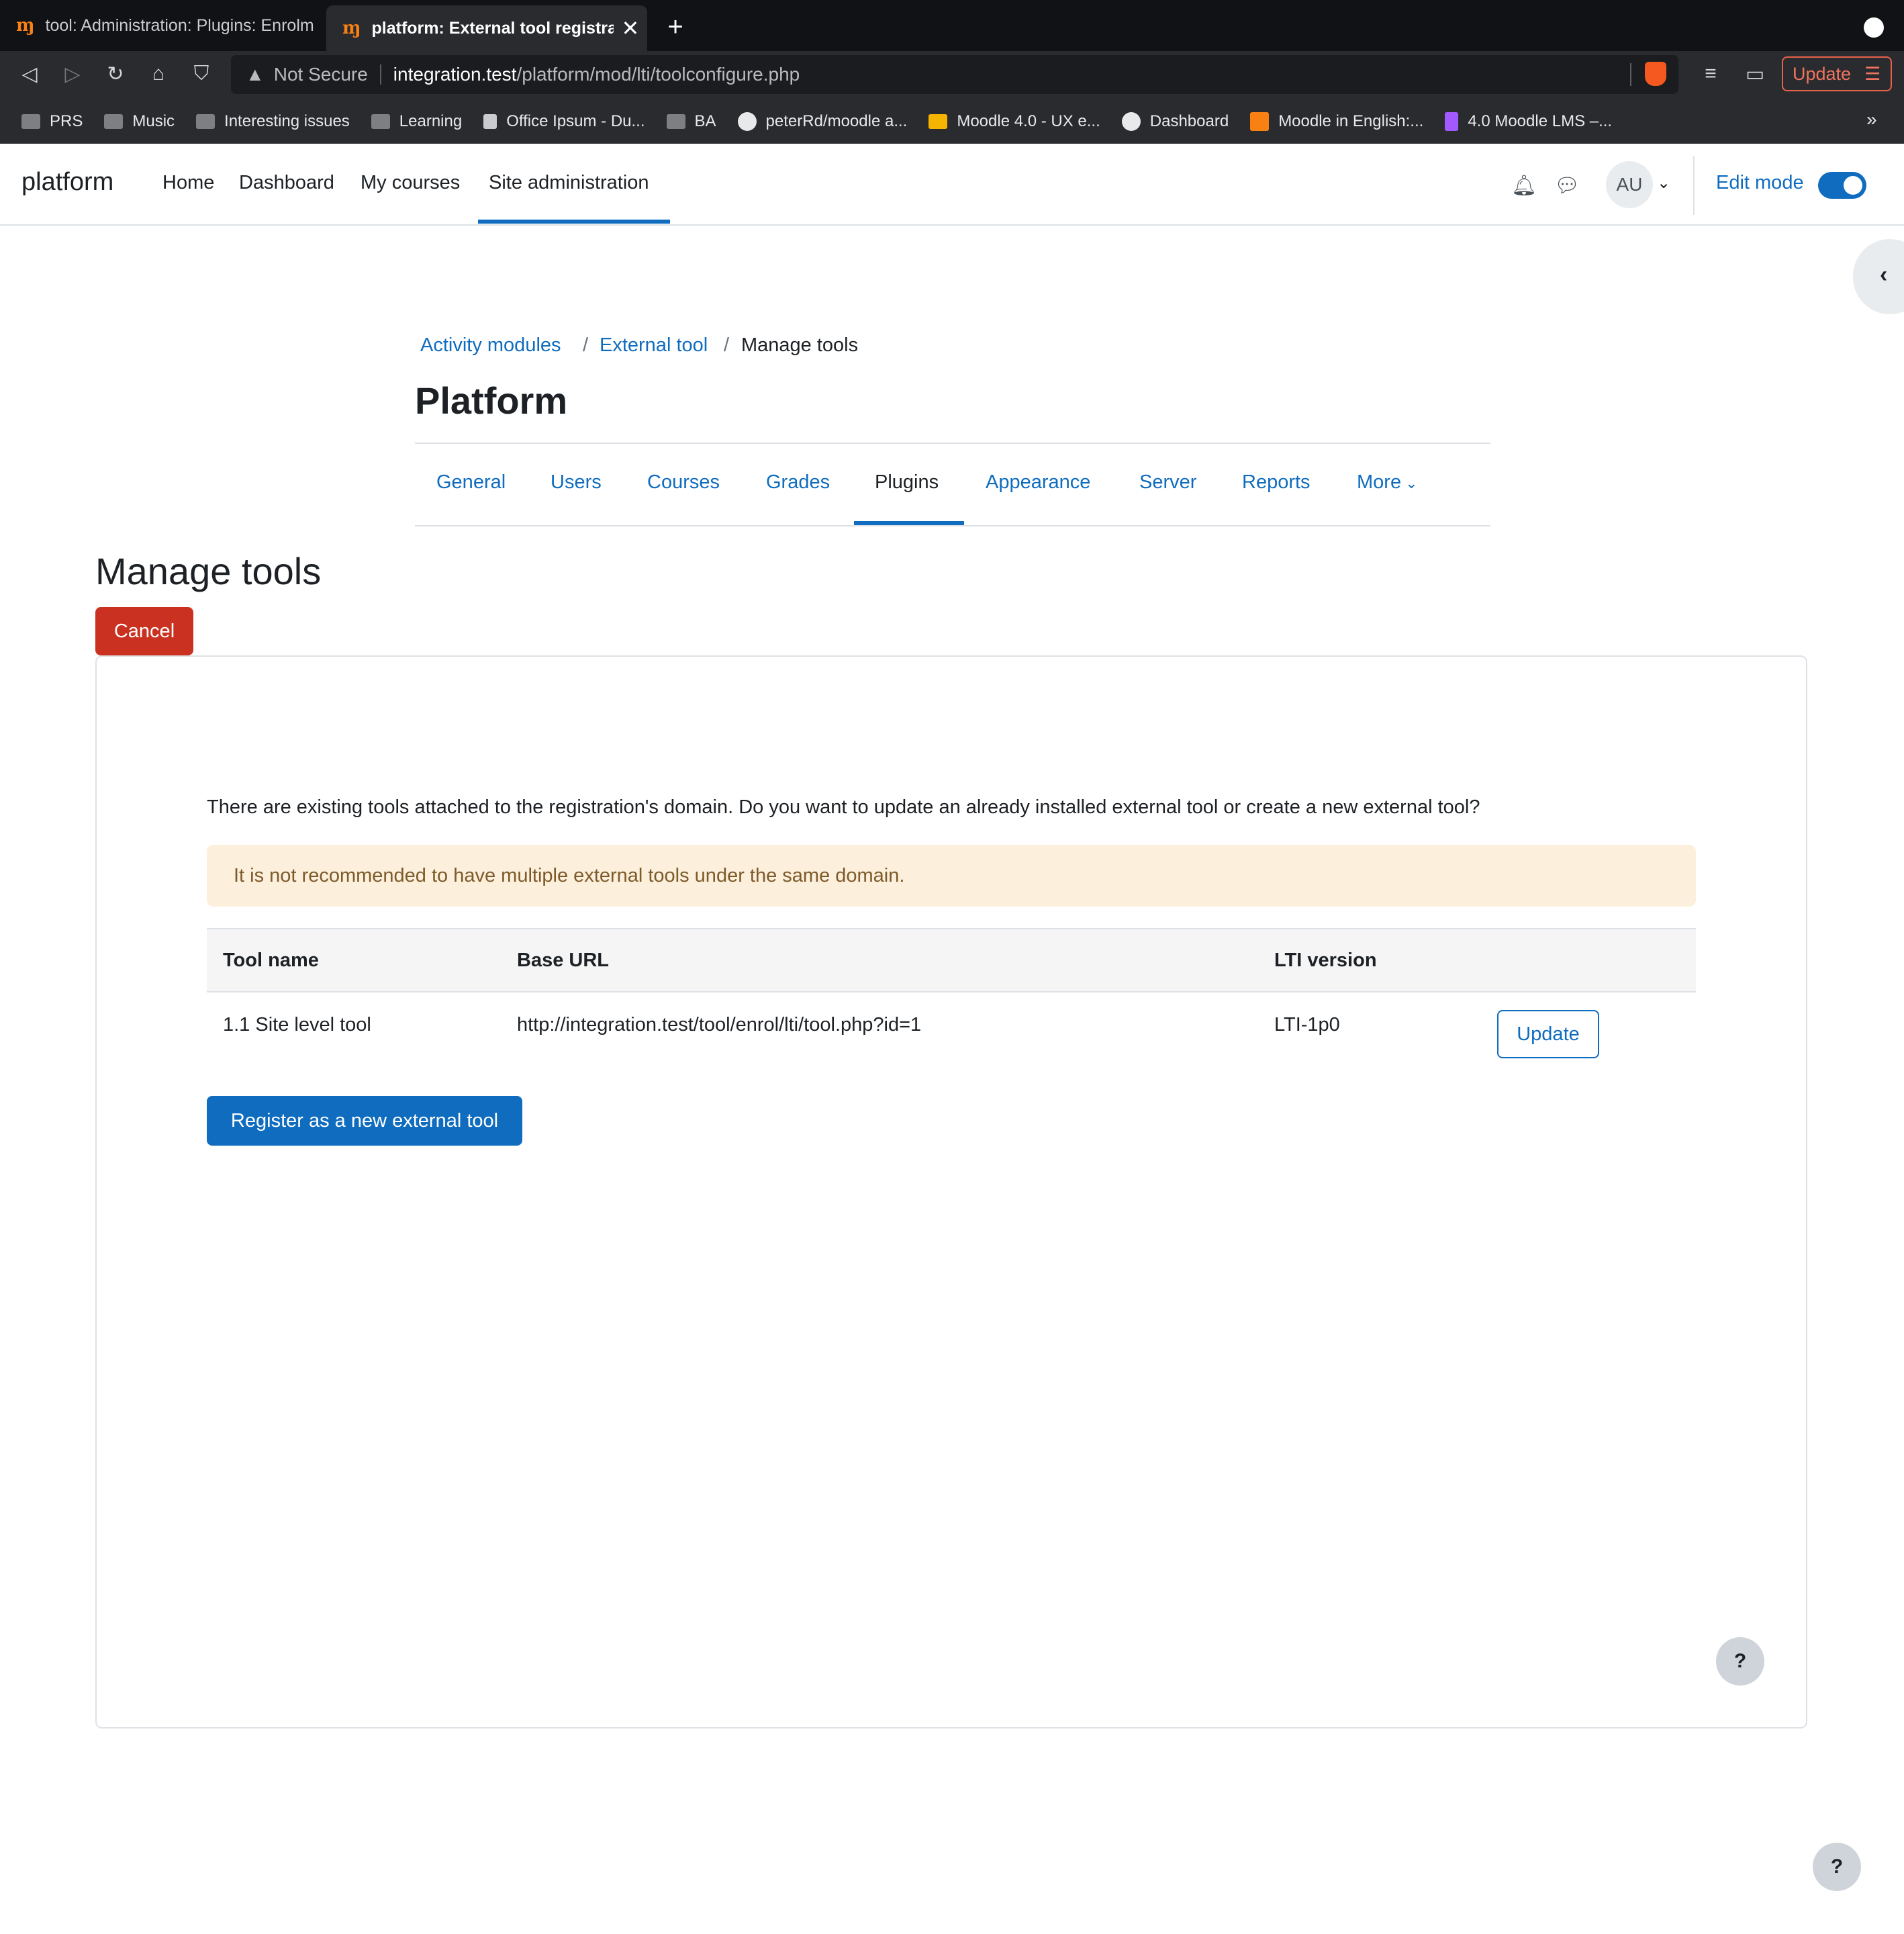  Describe the element at coordinates (675, 27) in the screenshot. I see `new-tab-icon: +` at that location.